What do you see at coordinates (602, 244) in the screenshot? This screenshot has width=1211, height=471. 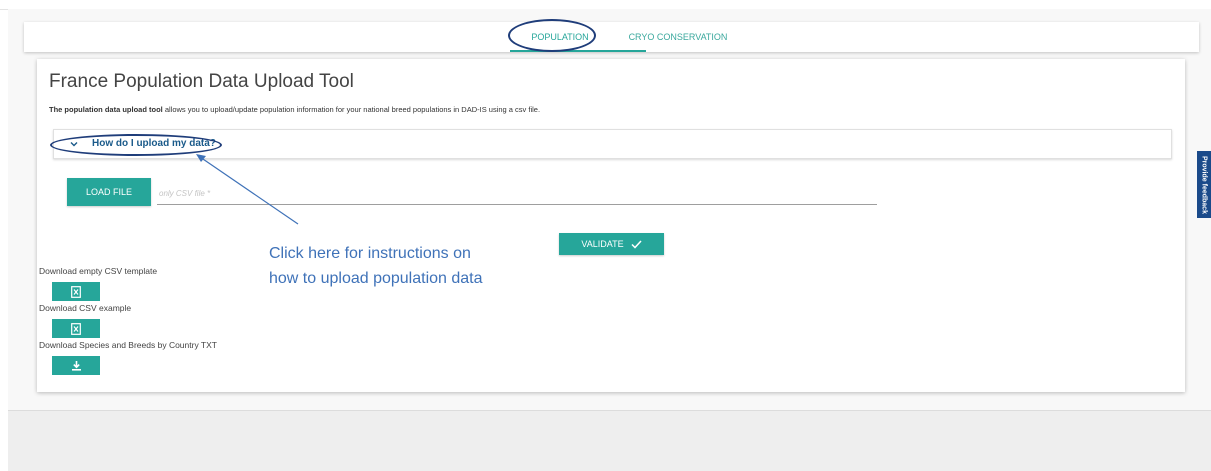 I see `validate-label: VALIDATE` at bounding box center [602, 244].